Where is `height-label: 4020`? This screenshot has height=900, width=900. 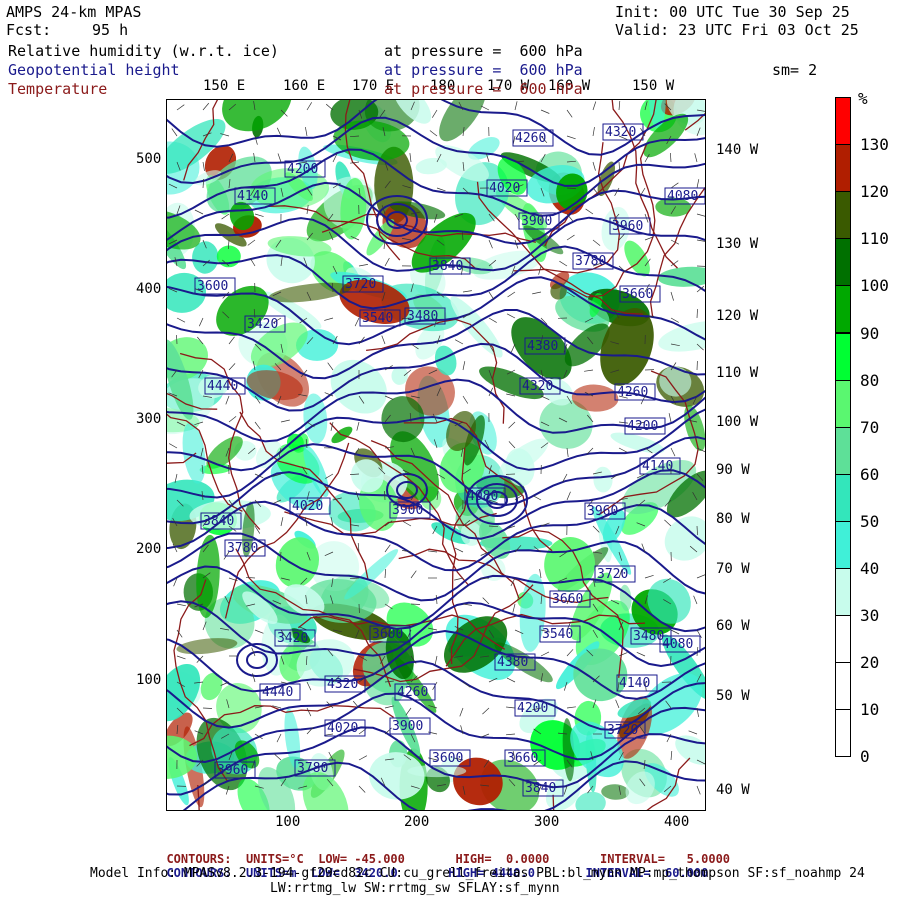 height-label: 4020 is located at coordinates (310, 506).